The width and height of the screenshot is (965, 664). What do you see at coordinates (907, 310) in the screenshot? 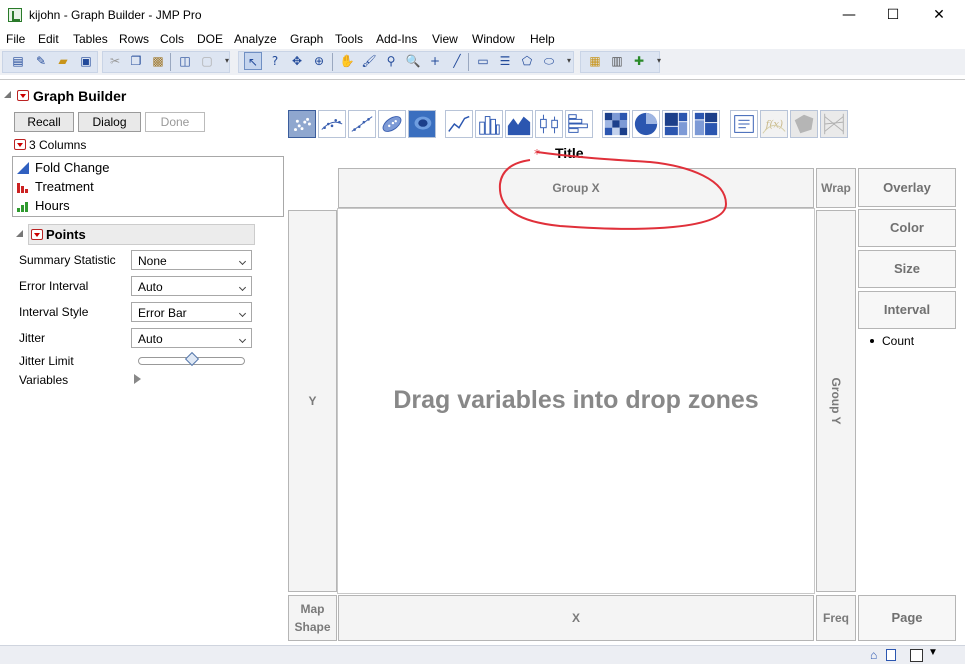
I see `interval-drop-zone: Interval` at bounding box center [907, 310].